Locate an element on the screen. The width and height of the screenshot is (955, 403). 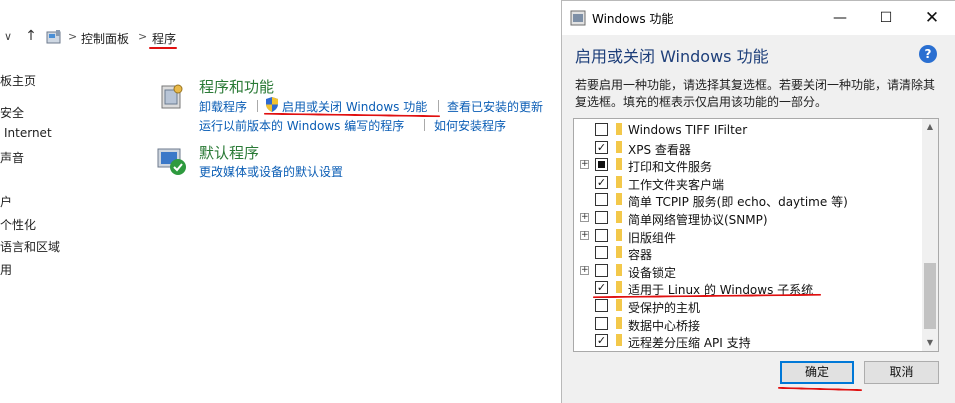
how-to-install-link: 如何安装程序 is located at coordinates (470, 125).